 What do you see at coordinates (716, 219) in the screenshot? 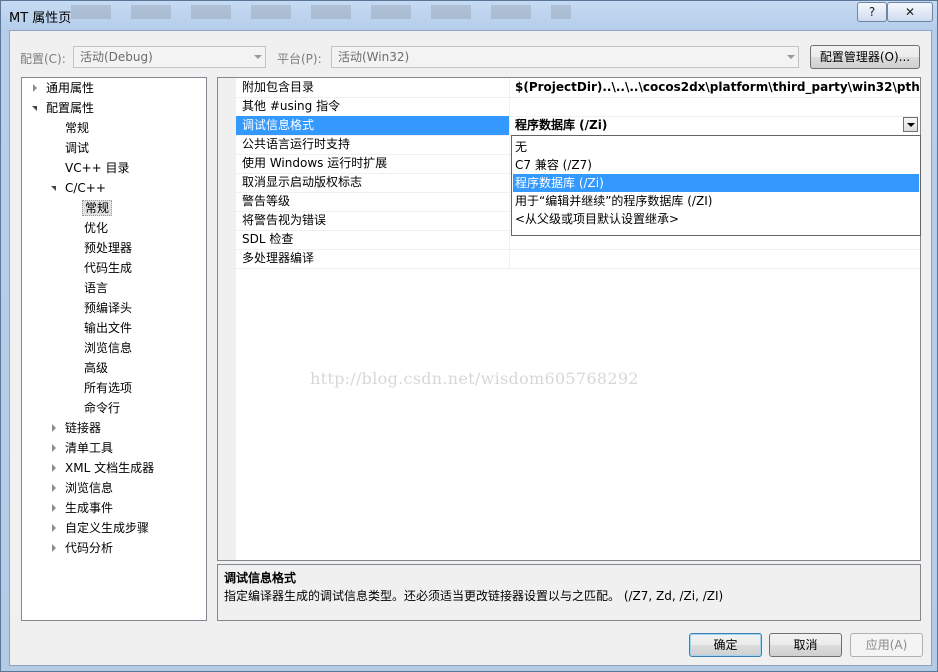
I see `dropdown-option: <从父级或项目默认设置继承>` at bounding box center [716, 219].